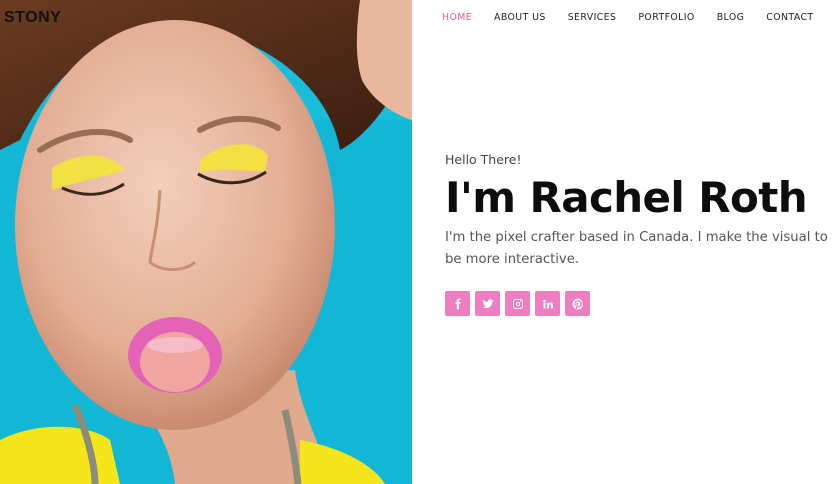 The width and height of the screenshot is (836, 484). Describe the element at coordinates (520, 17) in the screenshot. I see `nav-about-us: ABOUT US` at that location.